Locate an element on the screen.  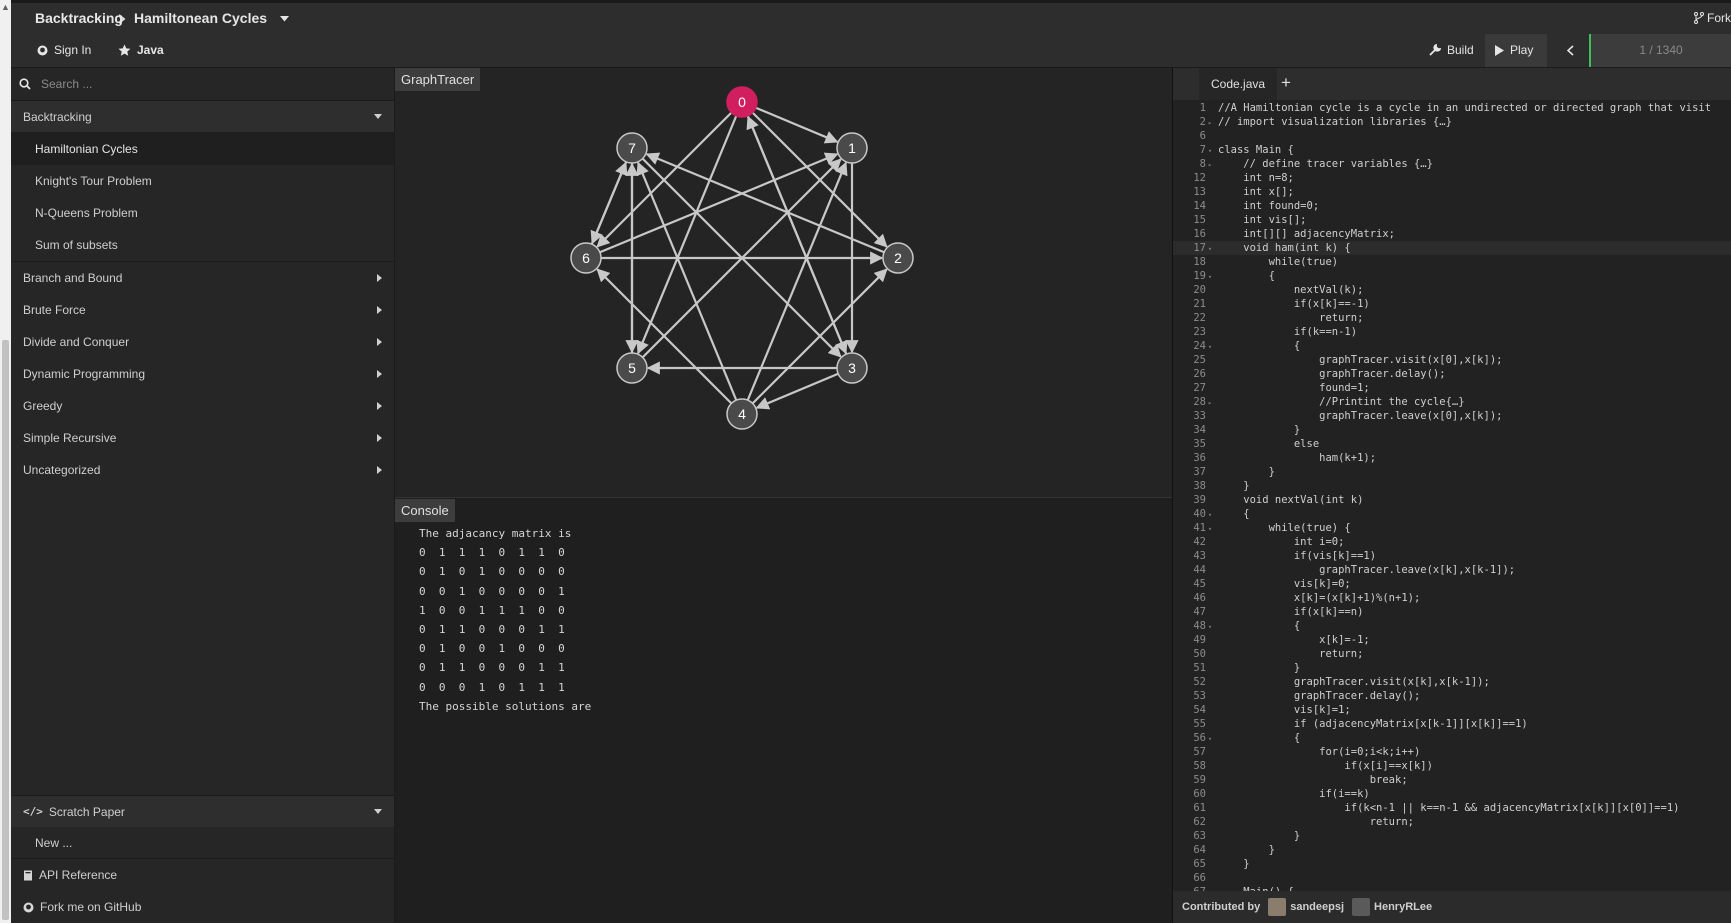
chevron-down-icon is located at coordinates (284, 19).